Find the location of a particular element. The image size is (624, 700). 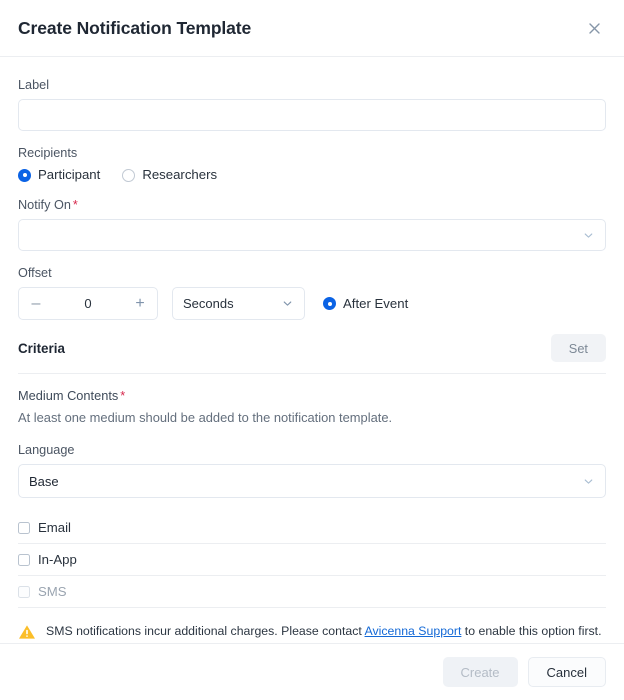

offset-decrement-button: – is located at coordinates (36, 303).